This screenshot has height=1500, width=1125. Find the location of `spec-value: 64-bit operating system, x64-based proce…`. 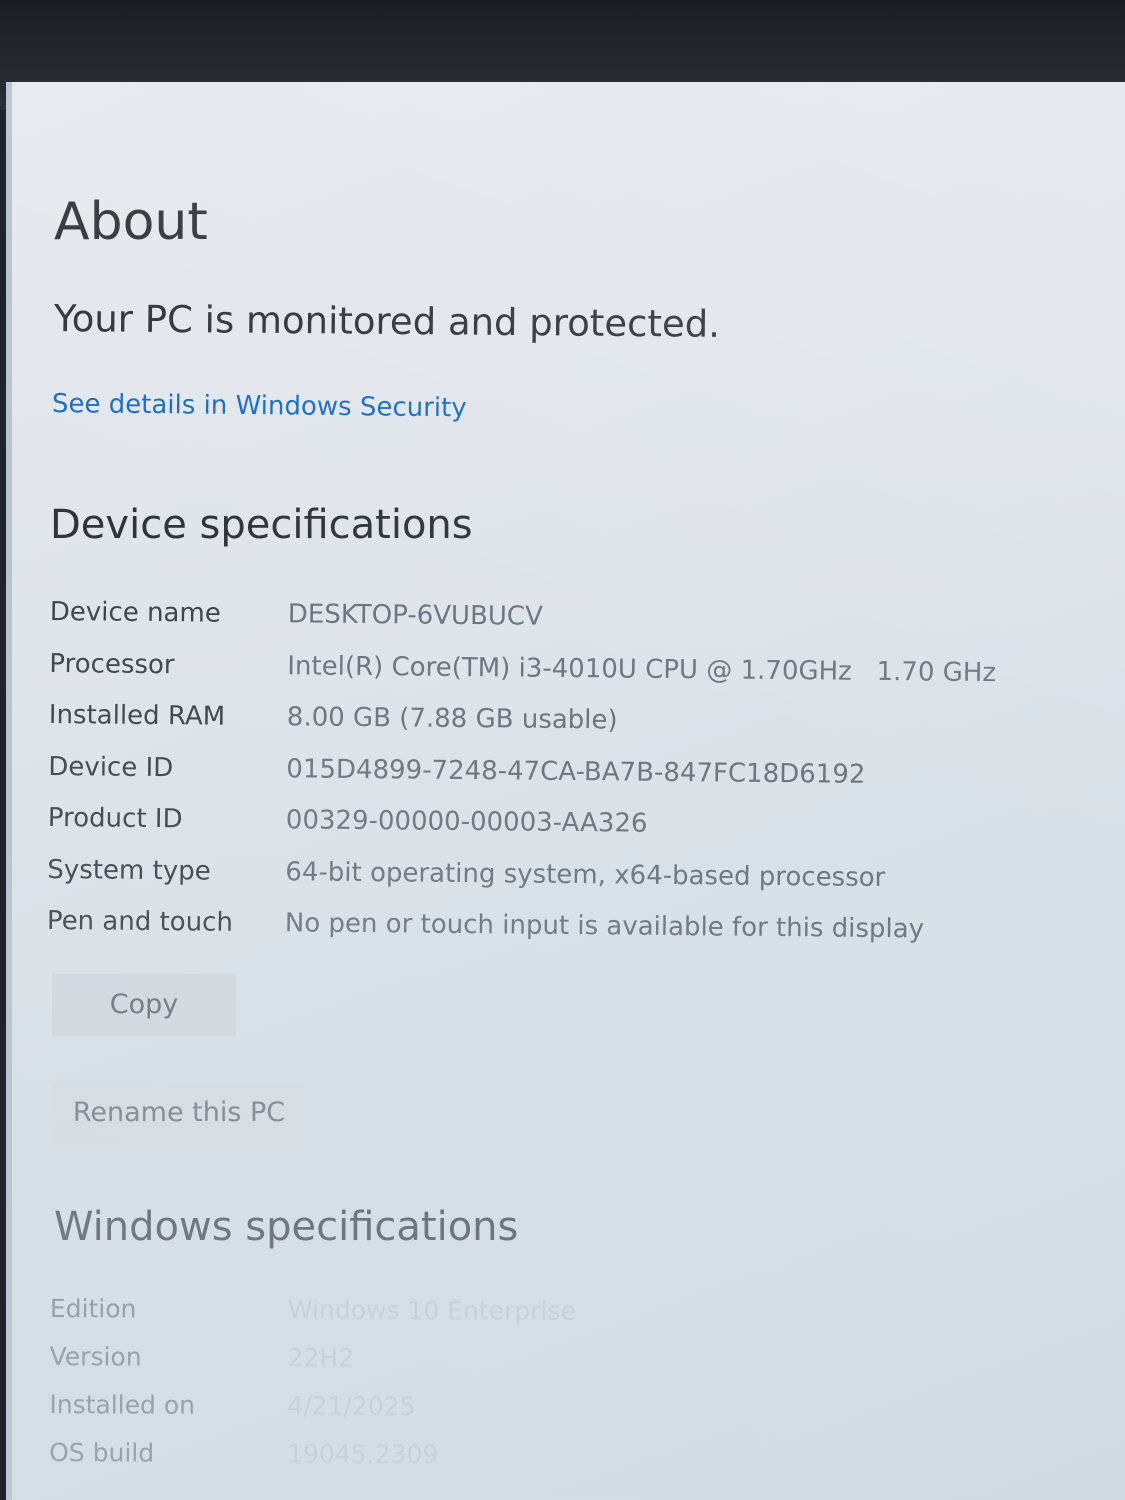

spec-value: 64-bit operating system, x64-based proce… is located at coordinates (585, 874).